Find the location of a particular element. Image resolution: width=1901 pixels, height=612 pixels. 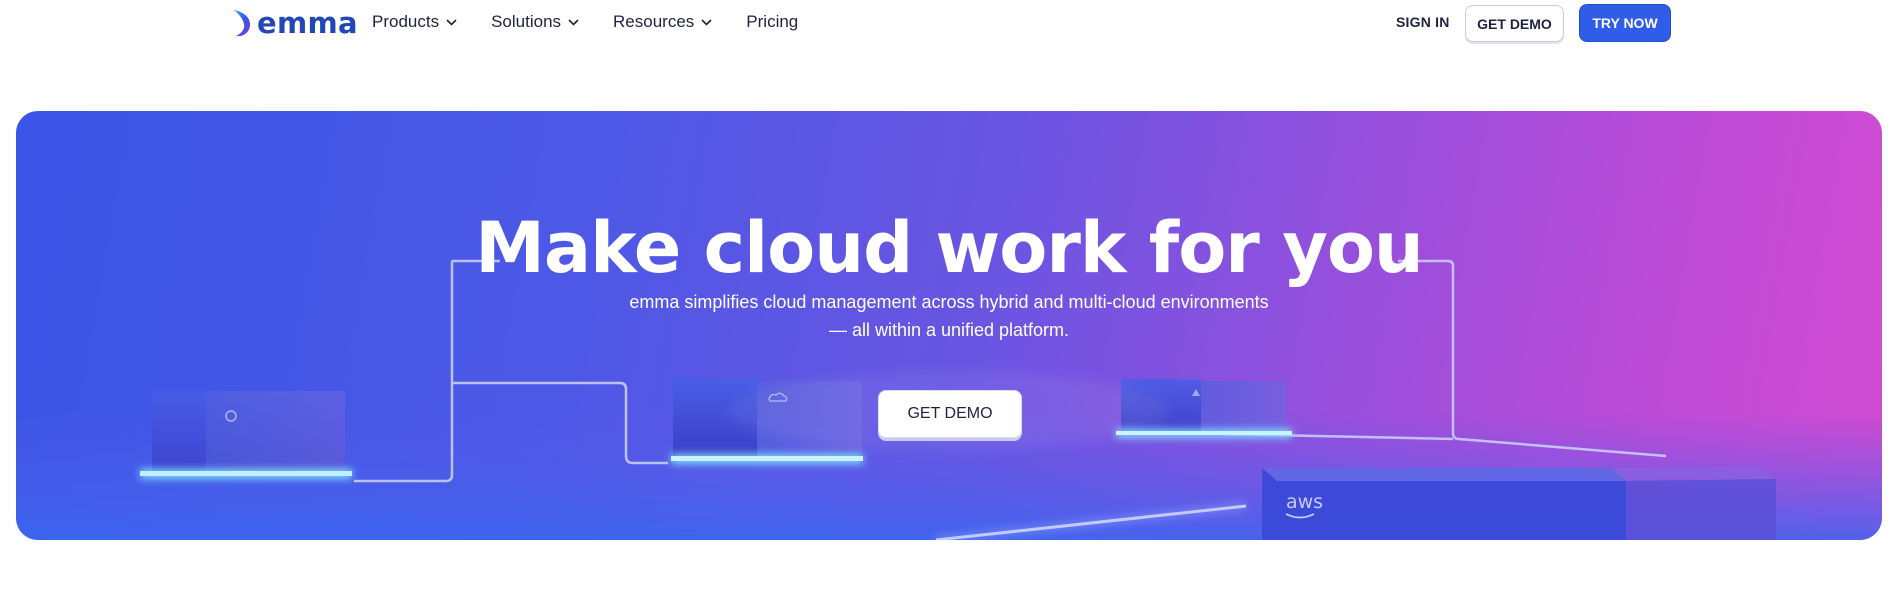

hero-subtitle-line-2: — all within a unified platform. is located at coordinates (949, 330).